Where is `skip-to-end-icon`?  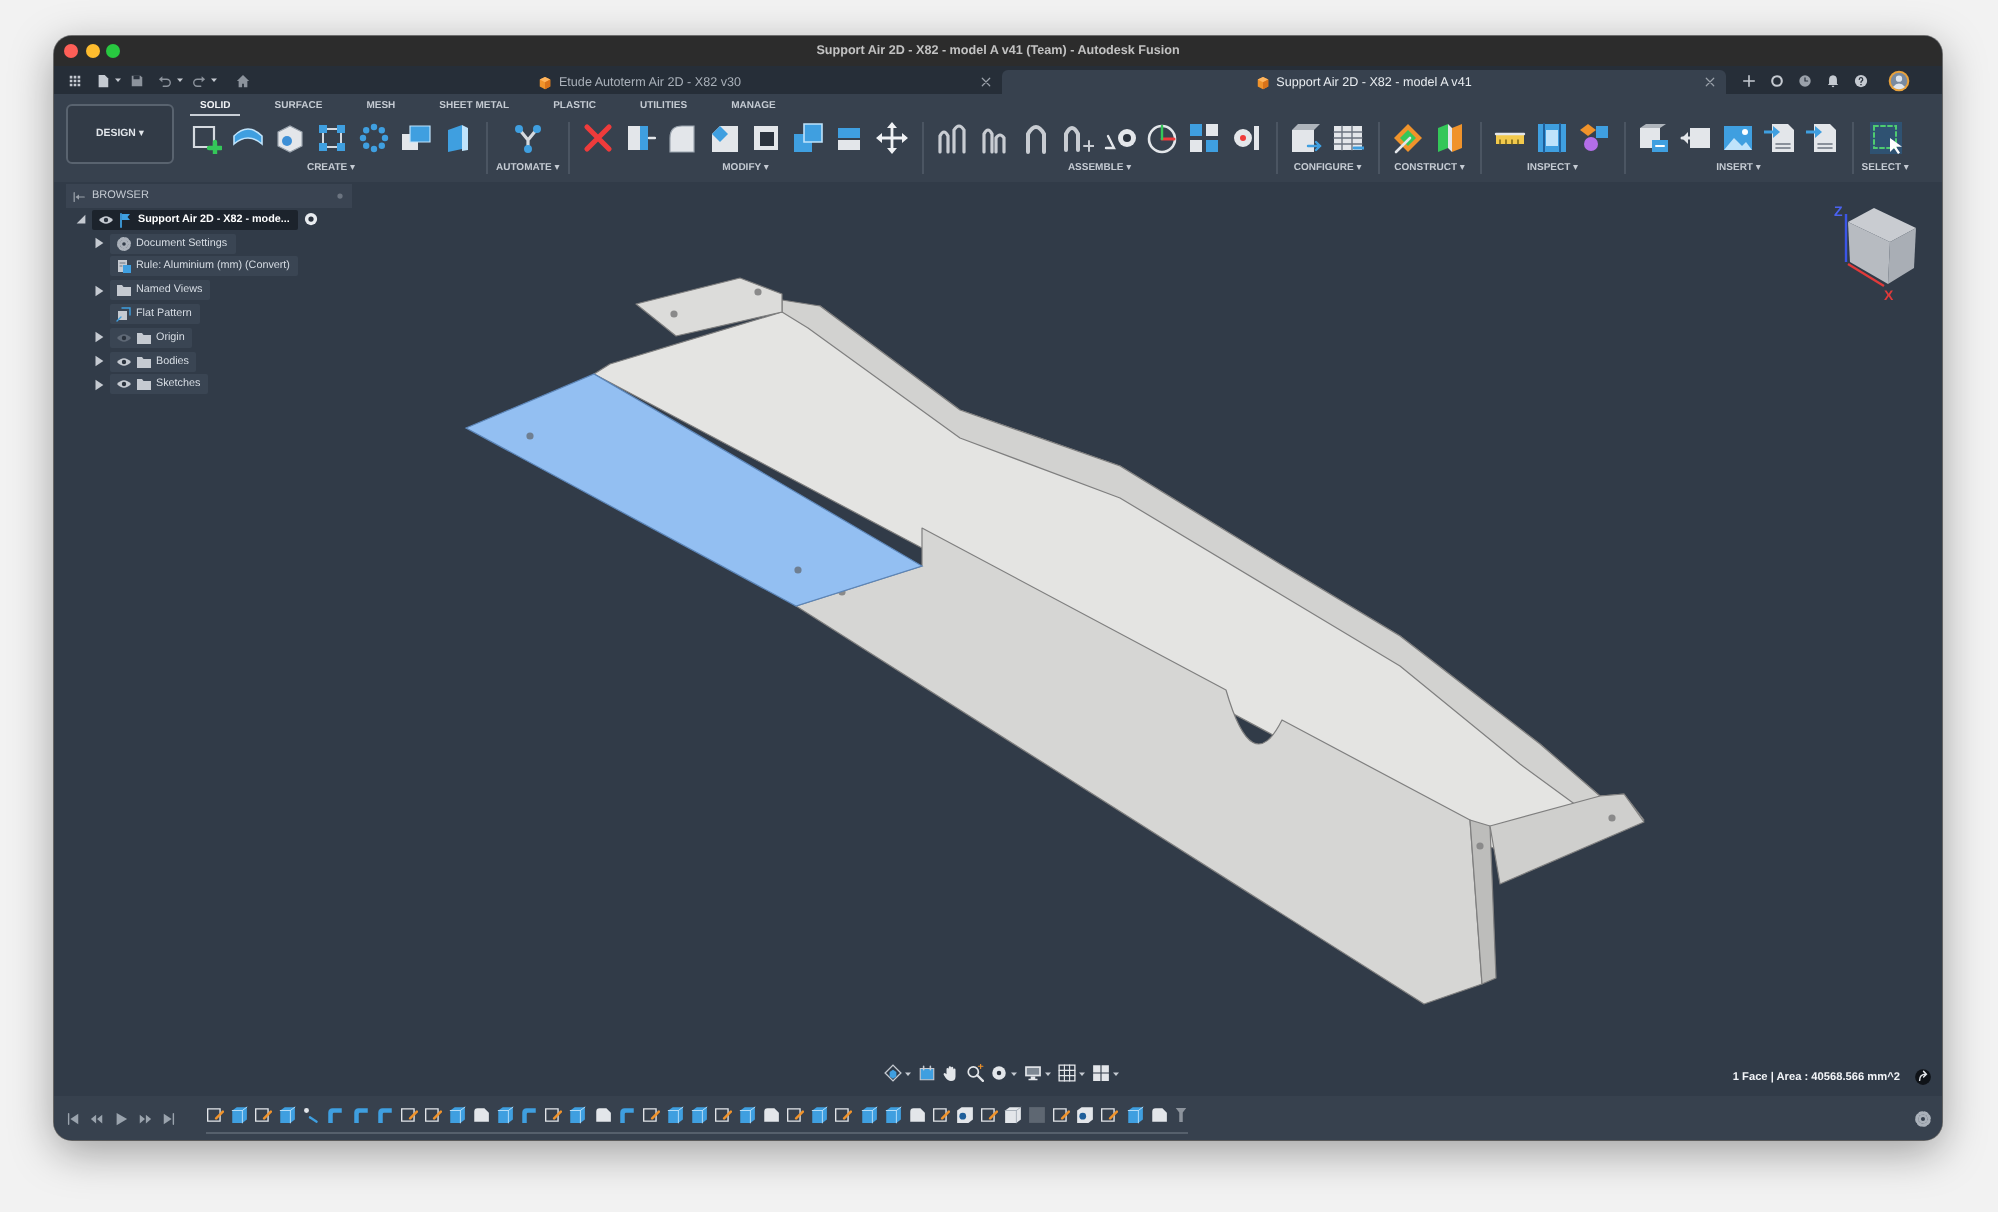 skip-to-end-icon is located at coordinates (169, 1118).